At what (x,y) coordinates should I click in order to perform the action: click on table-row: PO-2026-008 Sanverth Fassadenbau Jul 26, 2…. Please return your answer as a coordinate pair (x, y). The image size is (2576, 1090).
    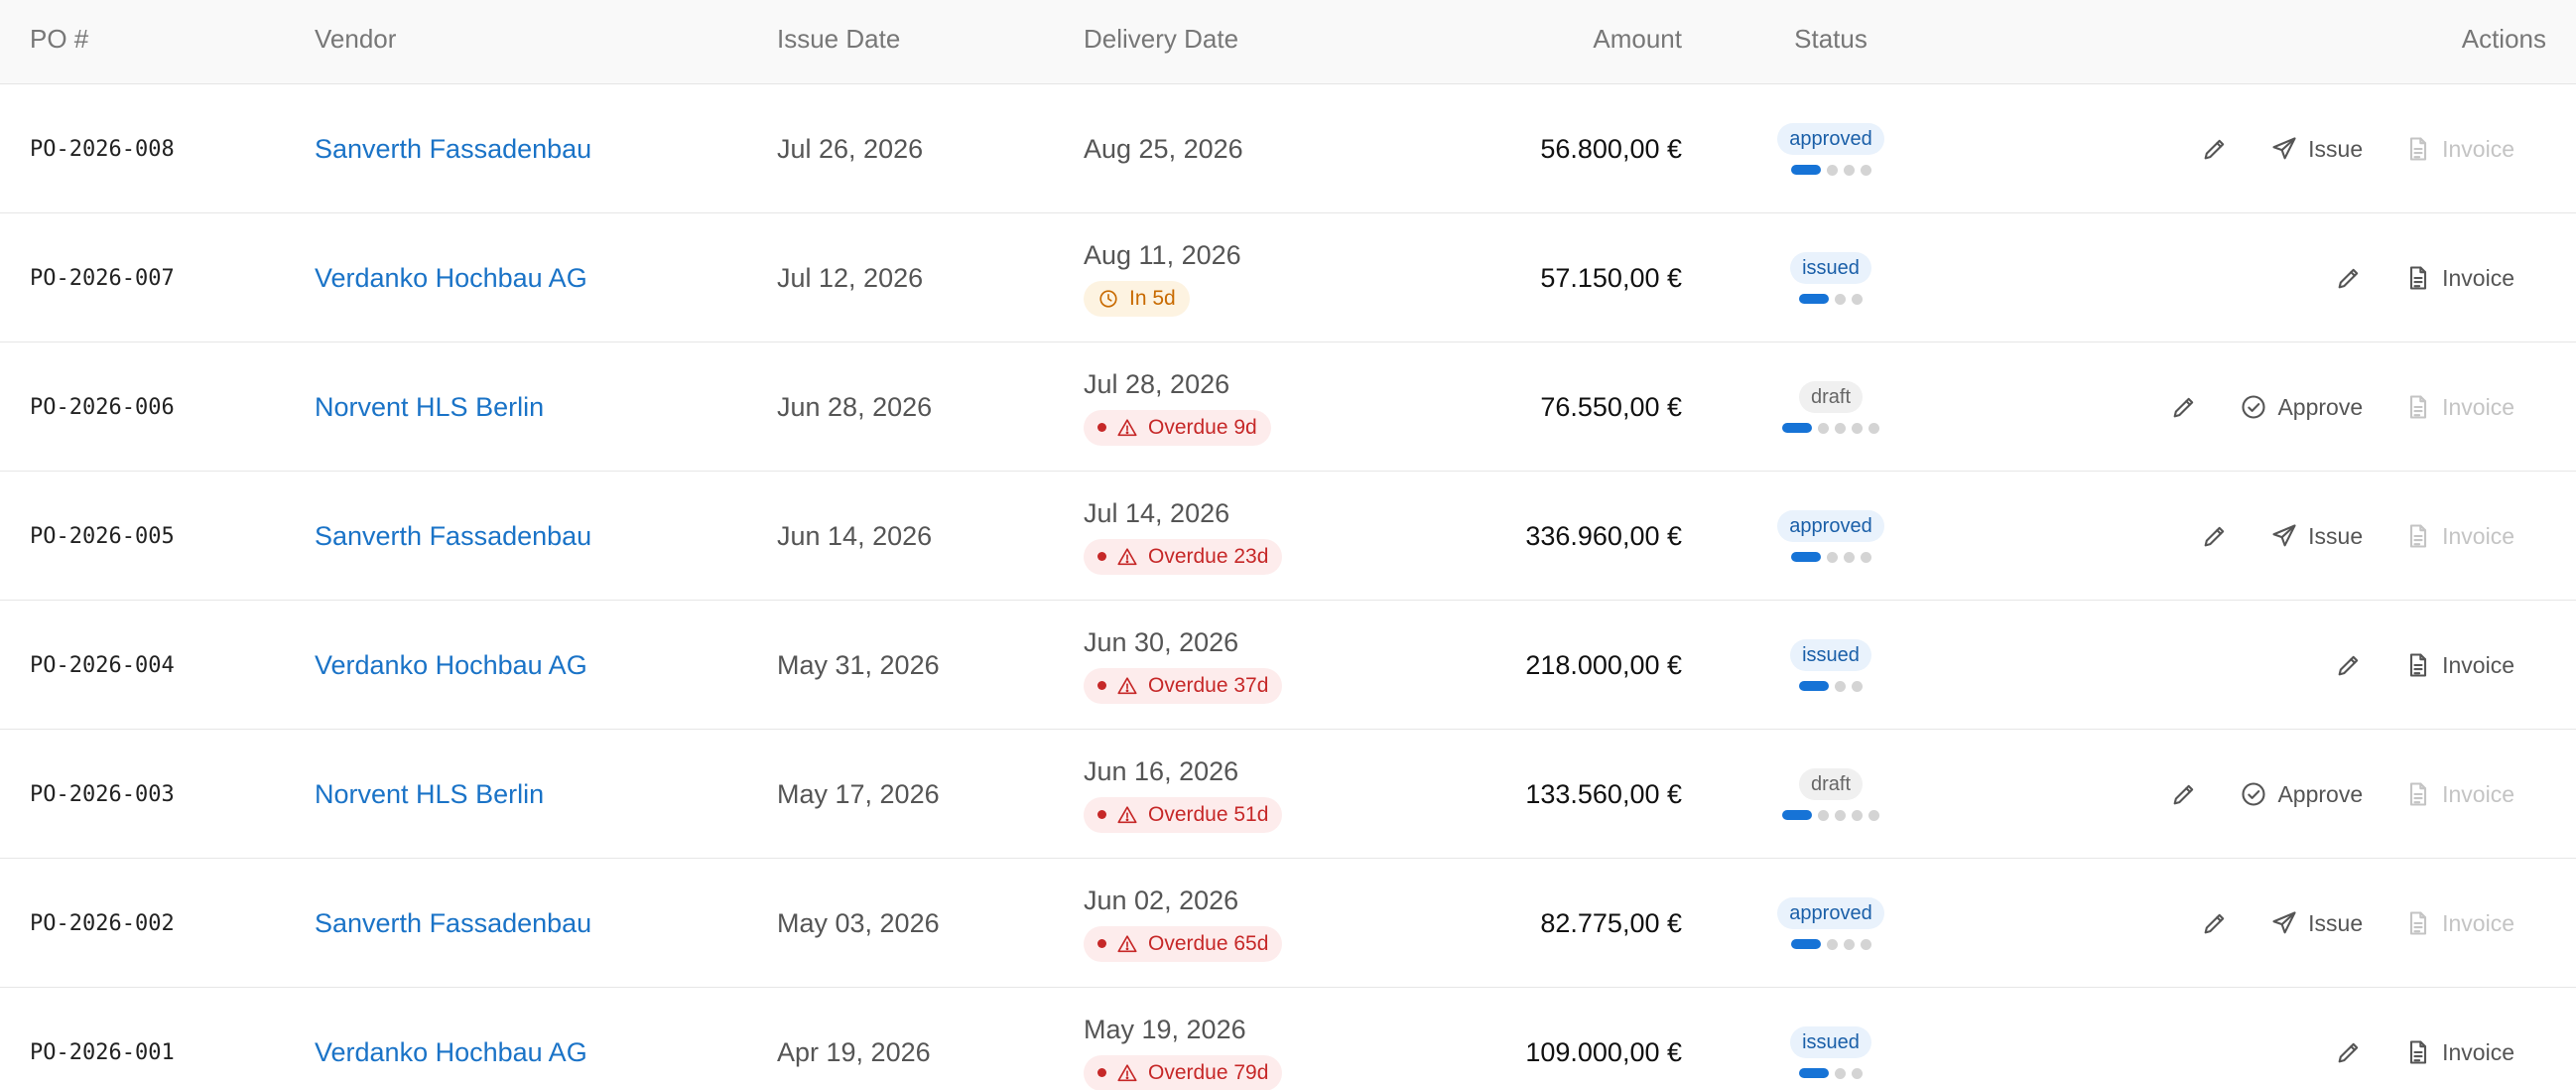
    Looking at the image, I should click on (1288, 148).